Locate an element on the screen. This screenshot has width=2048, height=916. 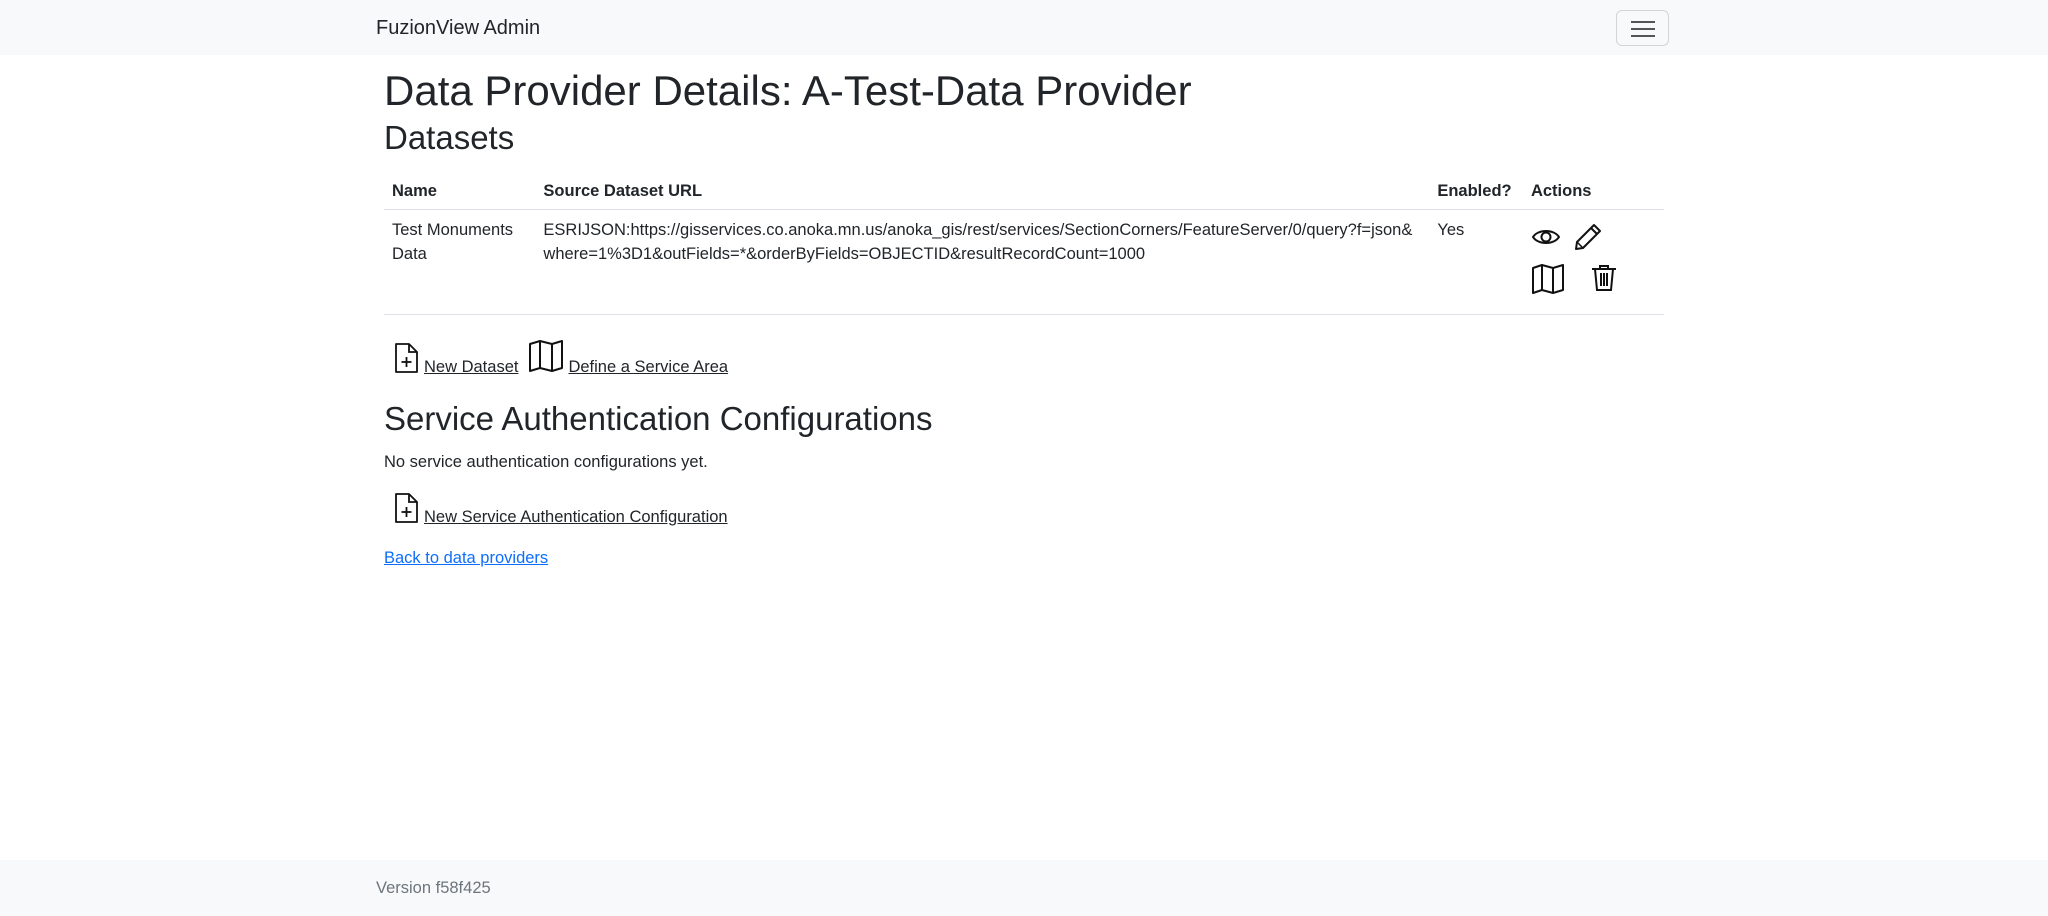
navbar-toggler-button is located at coordinates (1642, 28).